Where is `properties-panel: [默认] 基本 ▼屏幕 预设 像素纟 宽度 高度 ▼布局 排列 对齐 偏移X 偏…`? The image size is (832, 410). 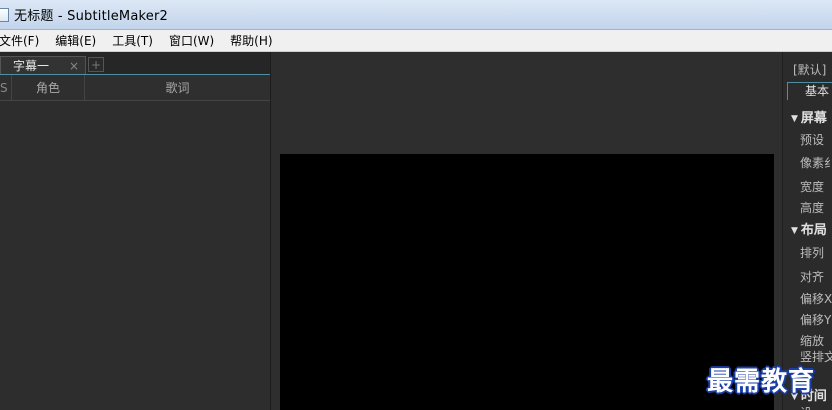 properties-panel: [默认] 基本 ▼屏幕 预设 像素纟 宽度 高度 ▼布局 排列 对齐 偏移X 偏… is located at coordinates (807, 231).